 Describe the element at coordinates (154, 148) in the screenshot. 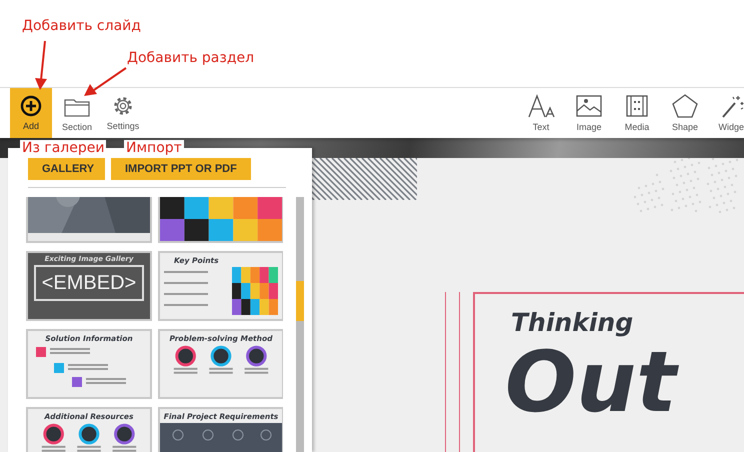

I see `annotation-label: Импорт` at that location.